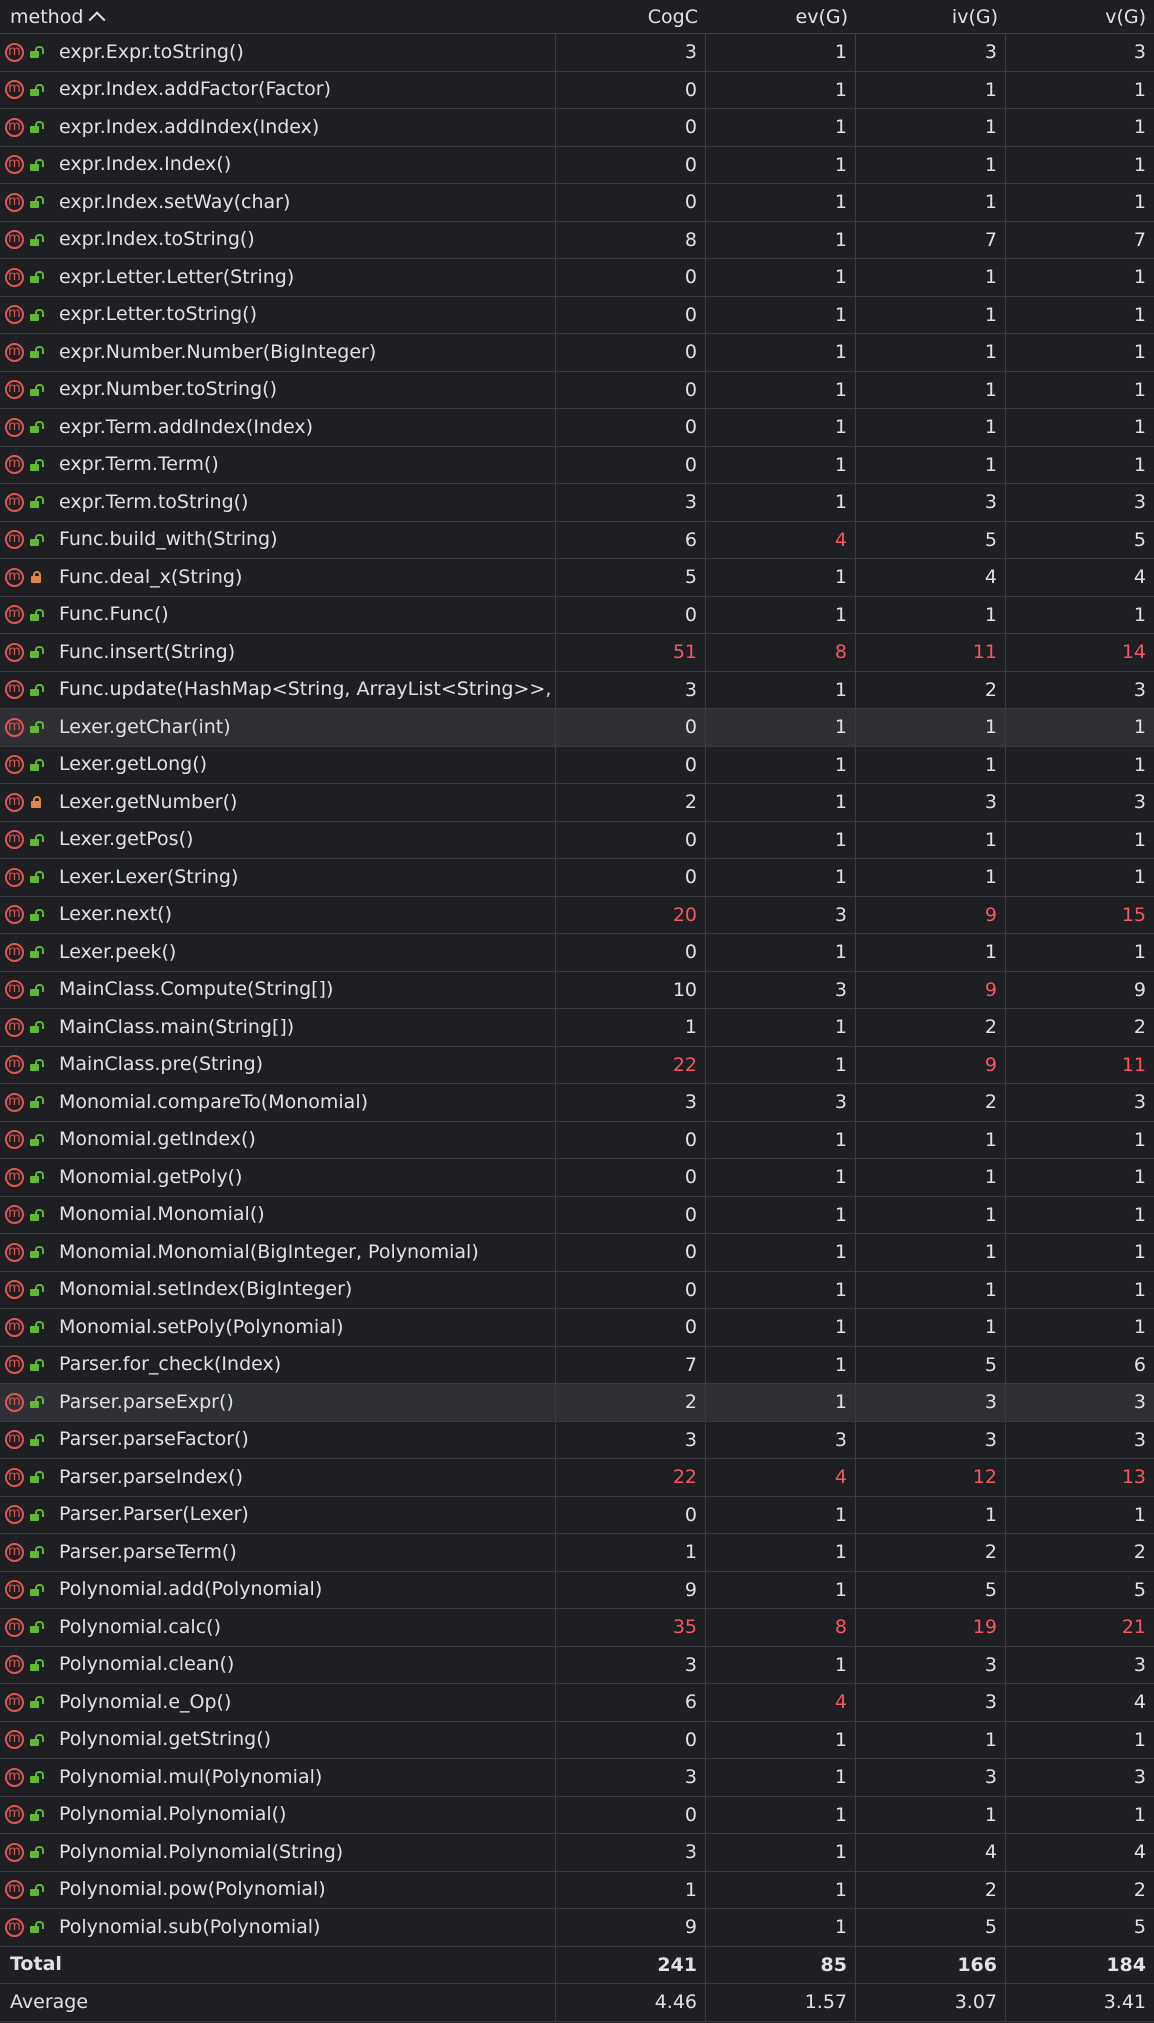  What do you see at coordinates (278, 1477) in the screenshot?
I see `method-cell: m Parser.parseIndex()` at bounding box center [278, 1477].